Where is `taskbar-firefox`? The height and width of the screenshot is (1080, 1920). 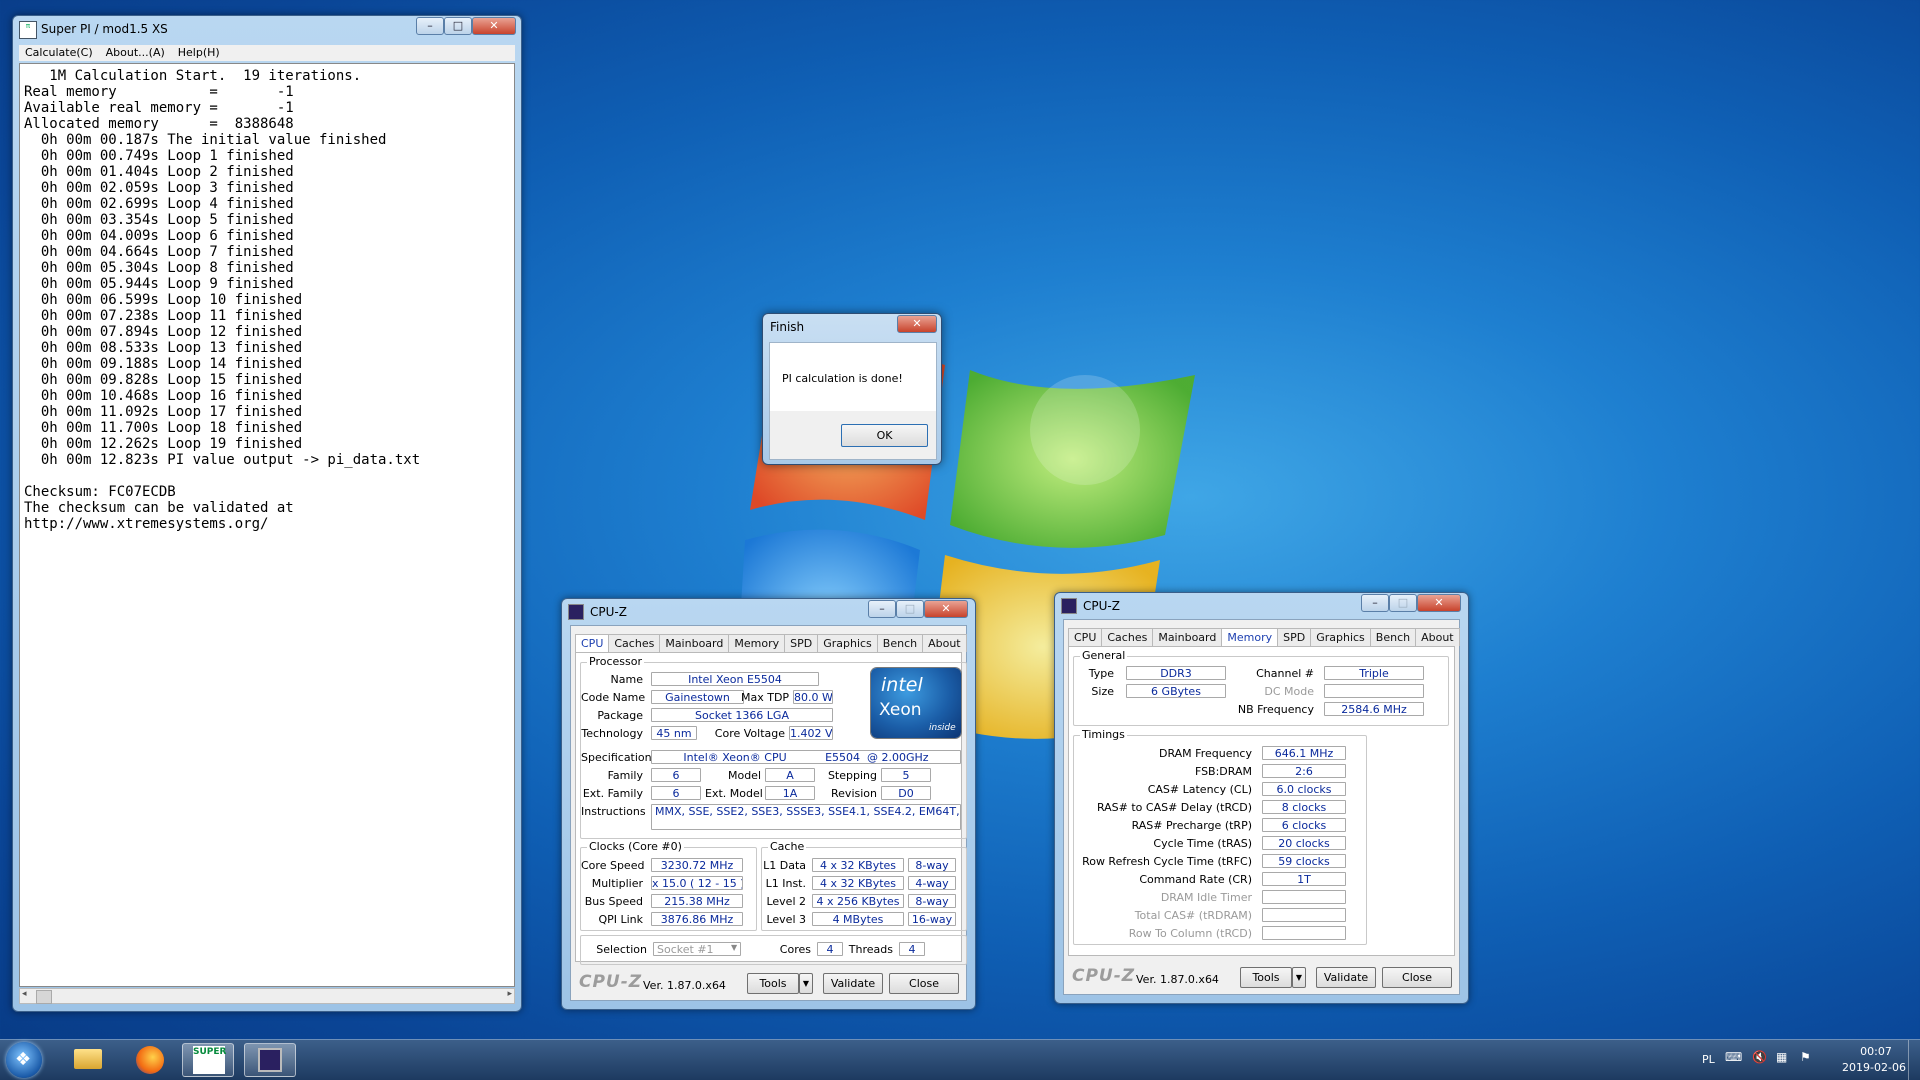 taskbar-firefox is located at coordinates (150, 1060).